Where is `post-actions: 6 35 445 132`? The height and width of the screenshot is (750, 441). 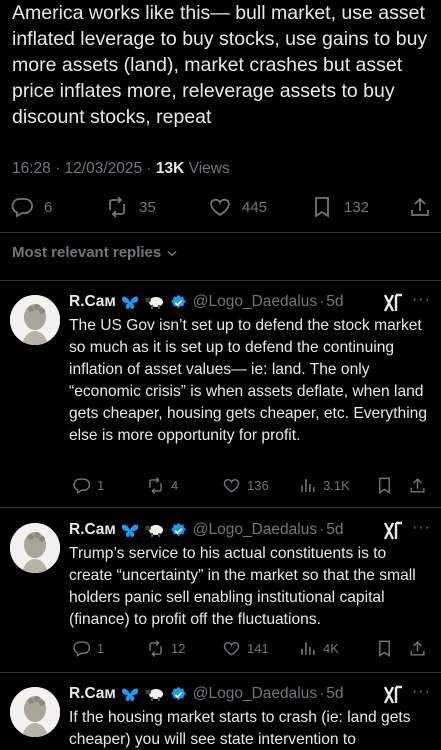
post-actions: 6 35 445 132 is located at coordinates (220, 207).